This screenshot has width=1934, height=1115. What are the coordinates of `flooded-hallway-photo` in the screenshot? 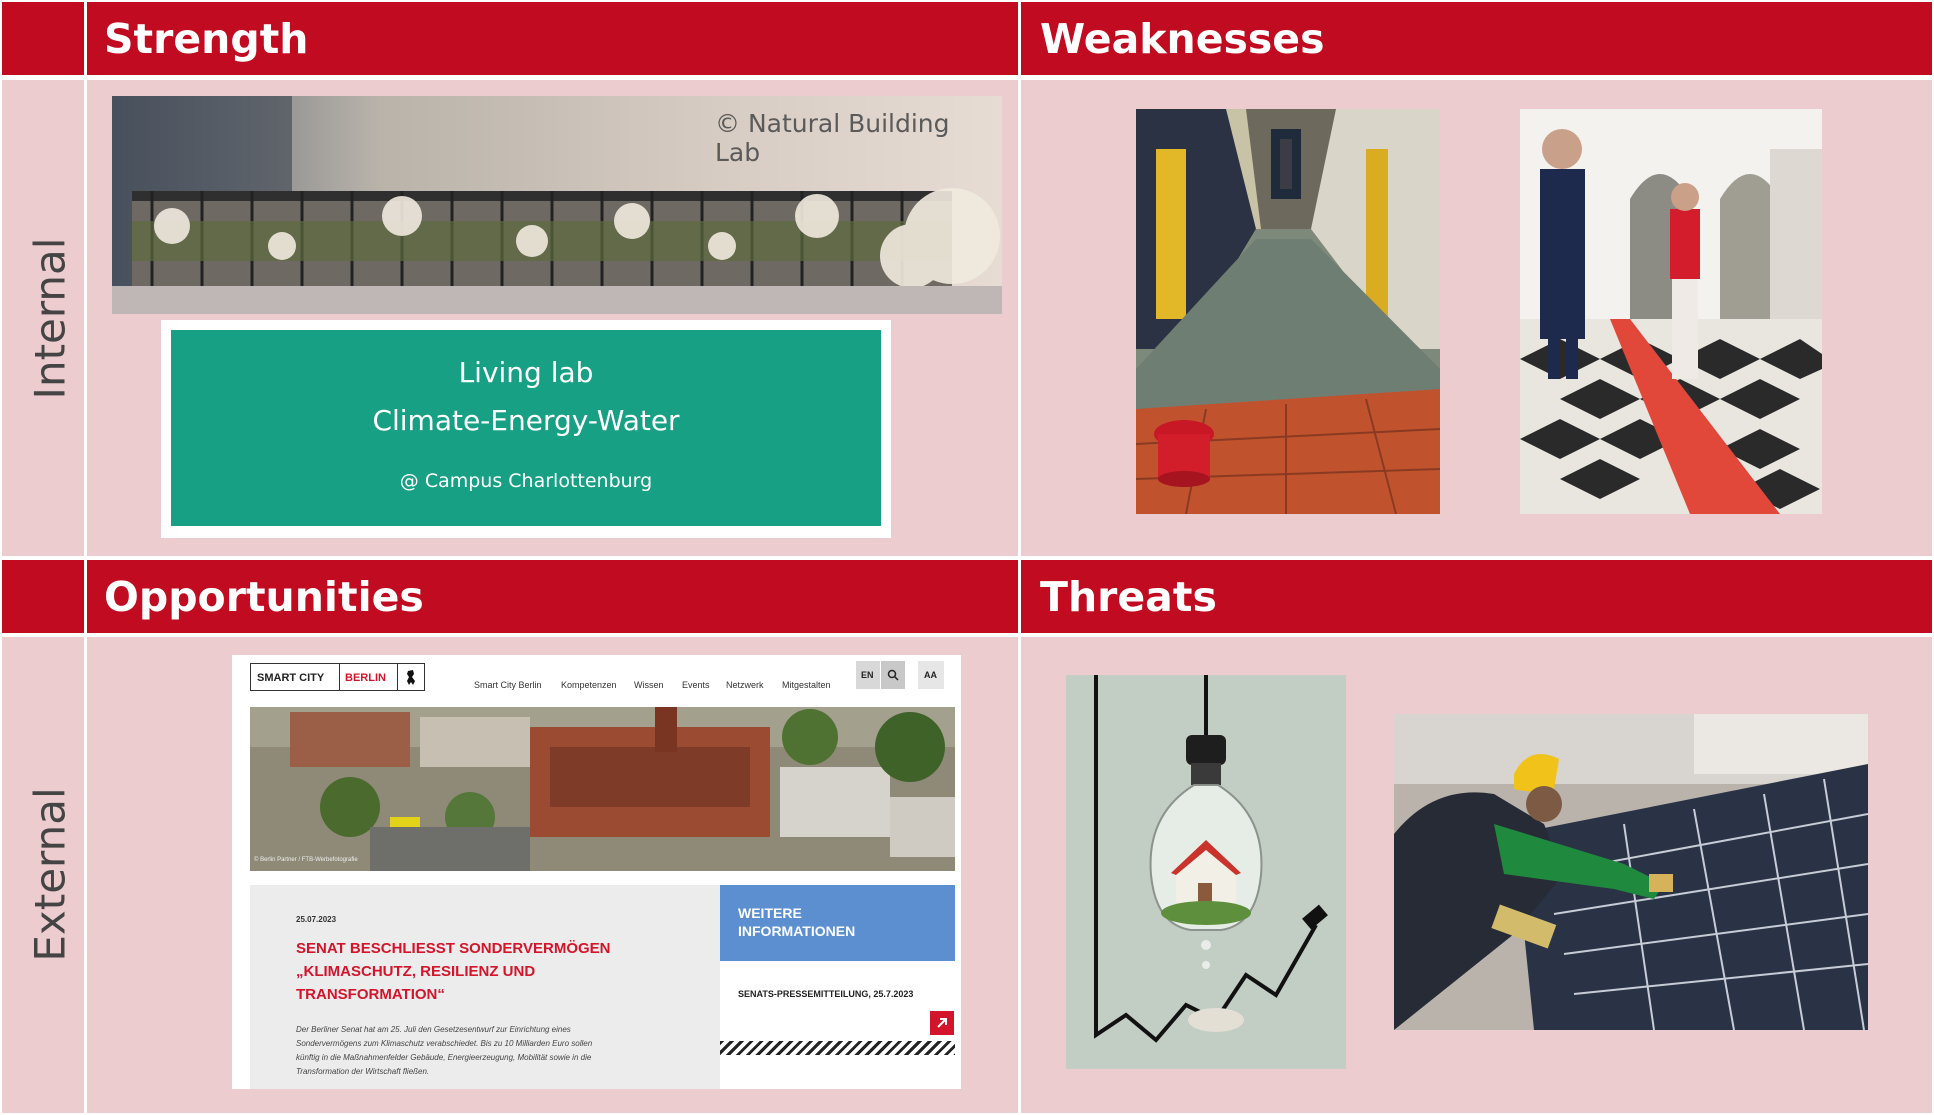 It's located at (1288, 311).